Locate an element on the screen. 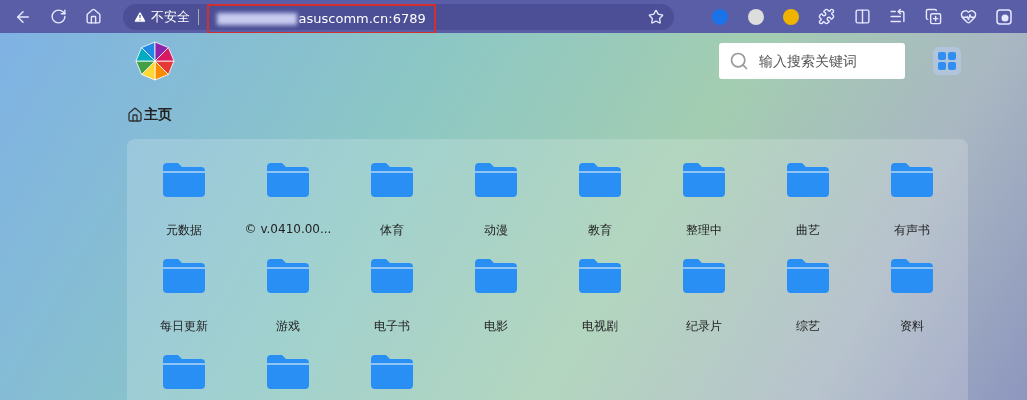  browser-logo-icon is located at coordinates (1004, 16).